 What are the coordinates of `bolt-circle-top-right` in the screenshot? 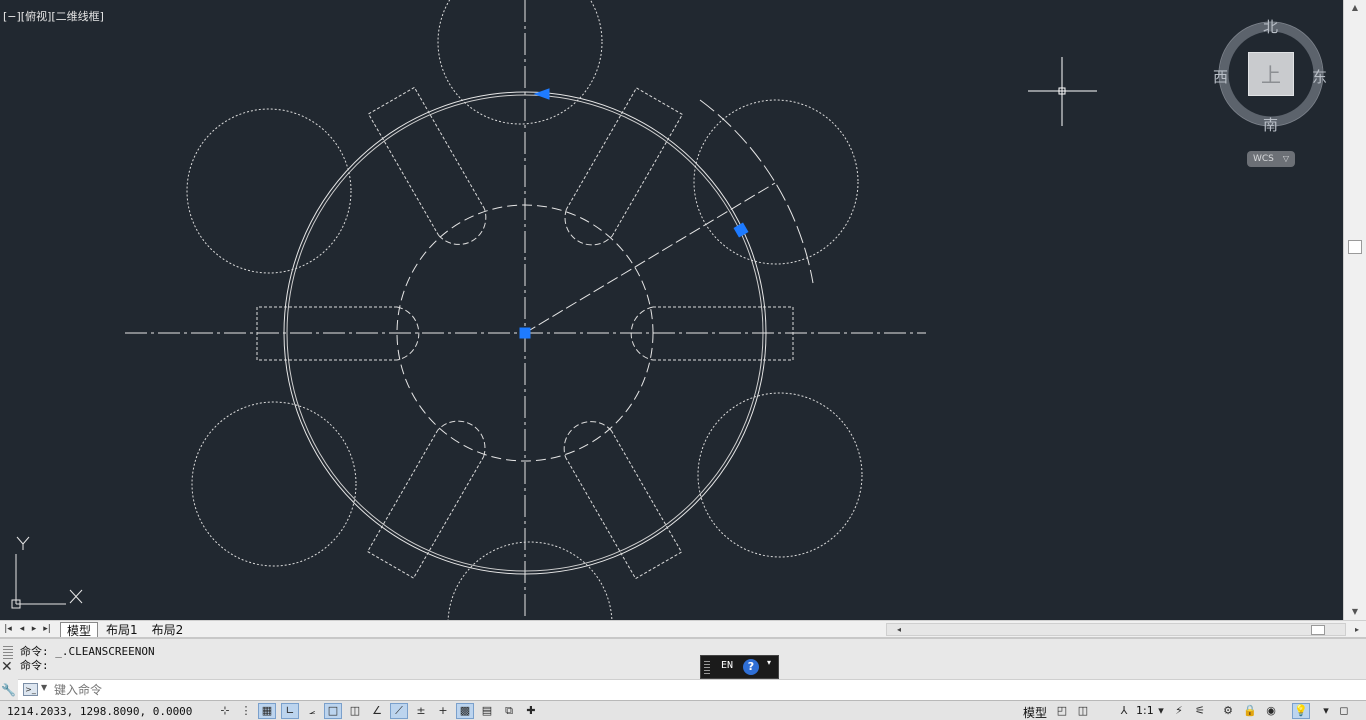 It's located at (776, 182).